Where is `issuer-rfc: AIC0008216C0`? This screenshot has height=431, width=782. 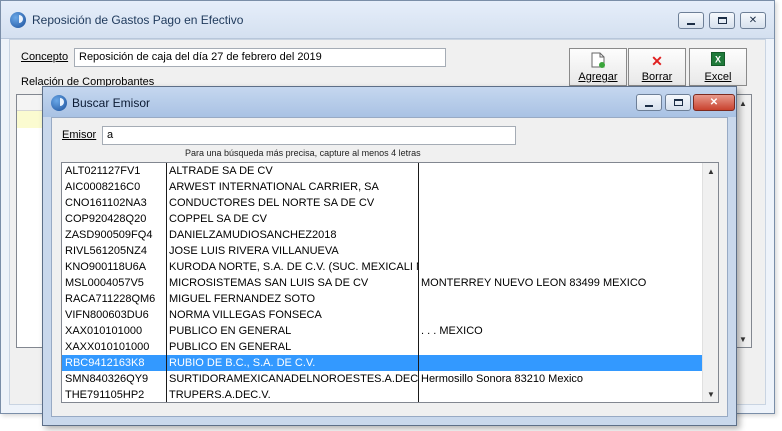 issuer-rfc: AIC0008216C0 is located at coordinates (103, 187).